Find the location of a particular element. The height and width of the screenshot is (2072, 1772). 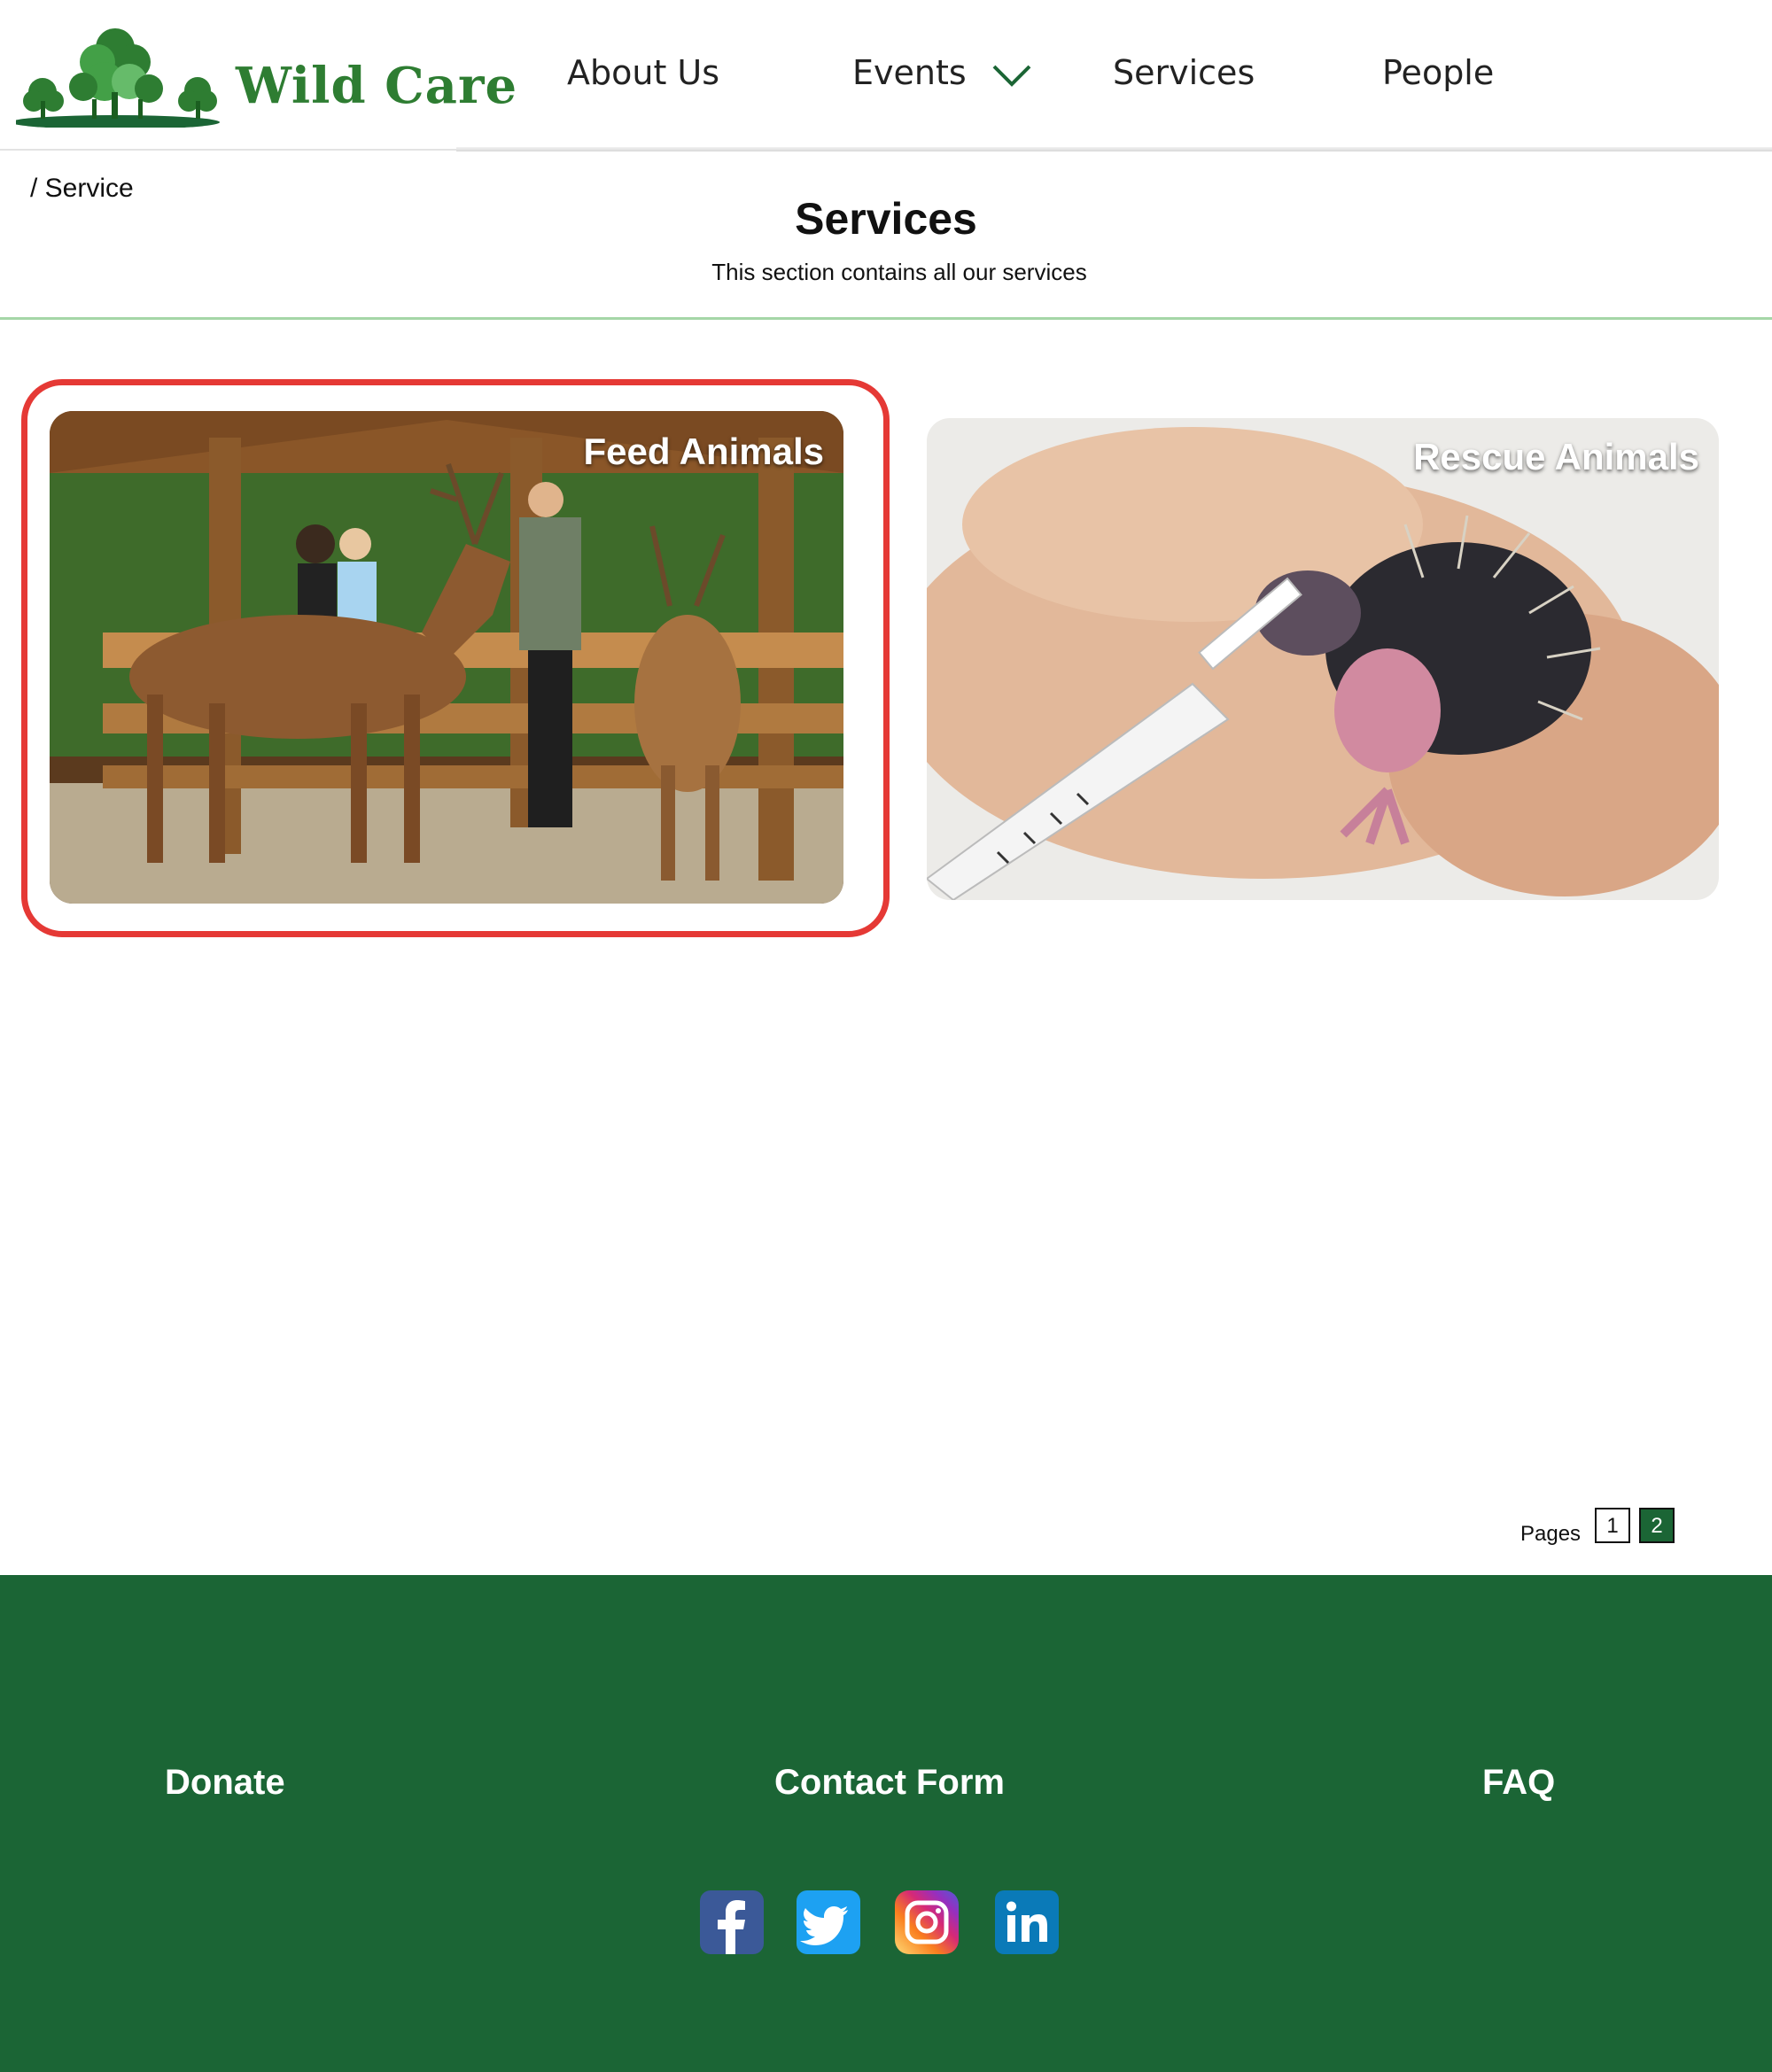

nav-events: Events is located at coordinates (942, 72).